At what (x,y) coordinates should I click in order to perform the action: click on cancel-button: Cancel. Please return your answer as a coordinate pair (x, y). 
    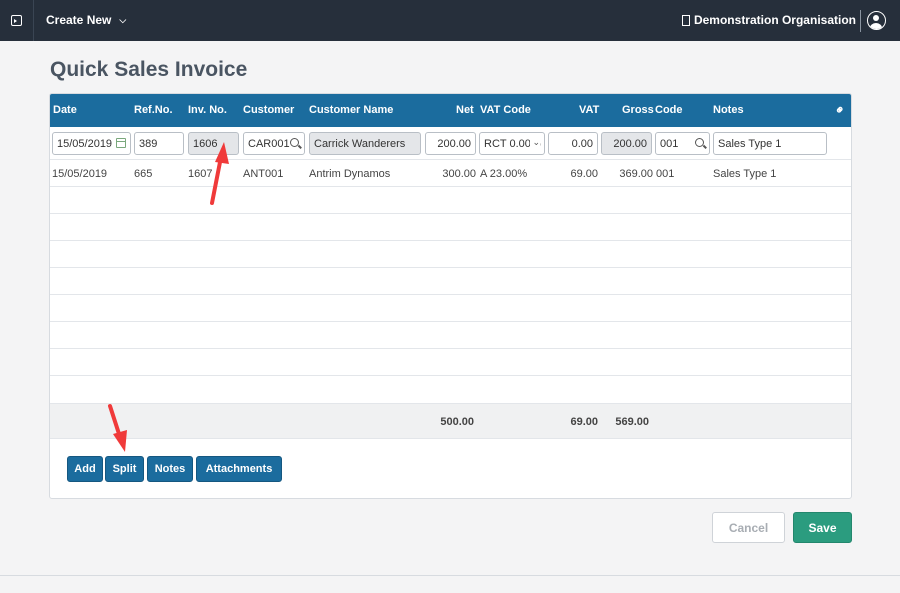
    Looking at the image, I should click on (748, 527).